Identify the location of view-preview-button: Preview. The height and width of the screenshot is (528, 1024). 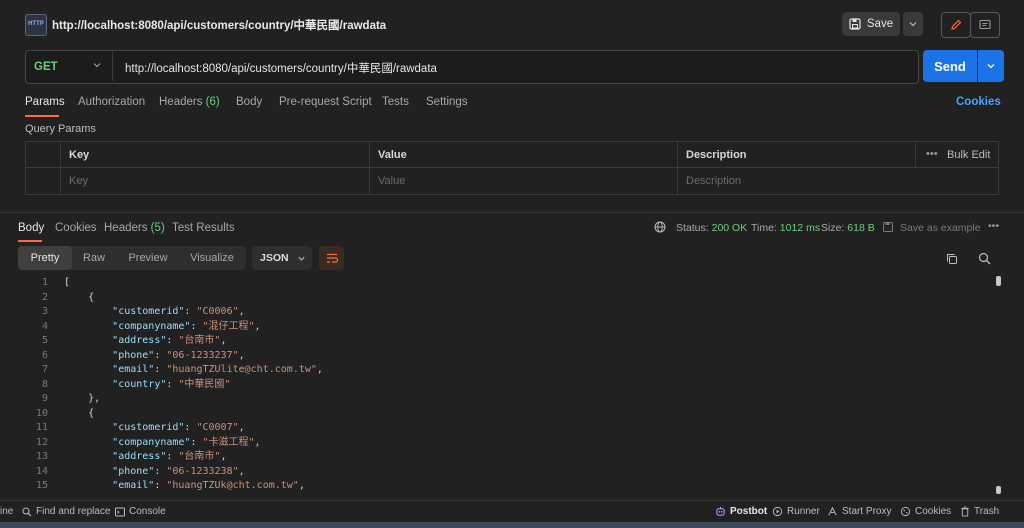
(148, 258).